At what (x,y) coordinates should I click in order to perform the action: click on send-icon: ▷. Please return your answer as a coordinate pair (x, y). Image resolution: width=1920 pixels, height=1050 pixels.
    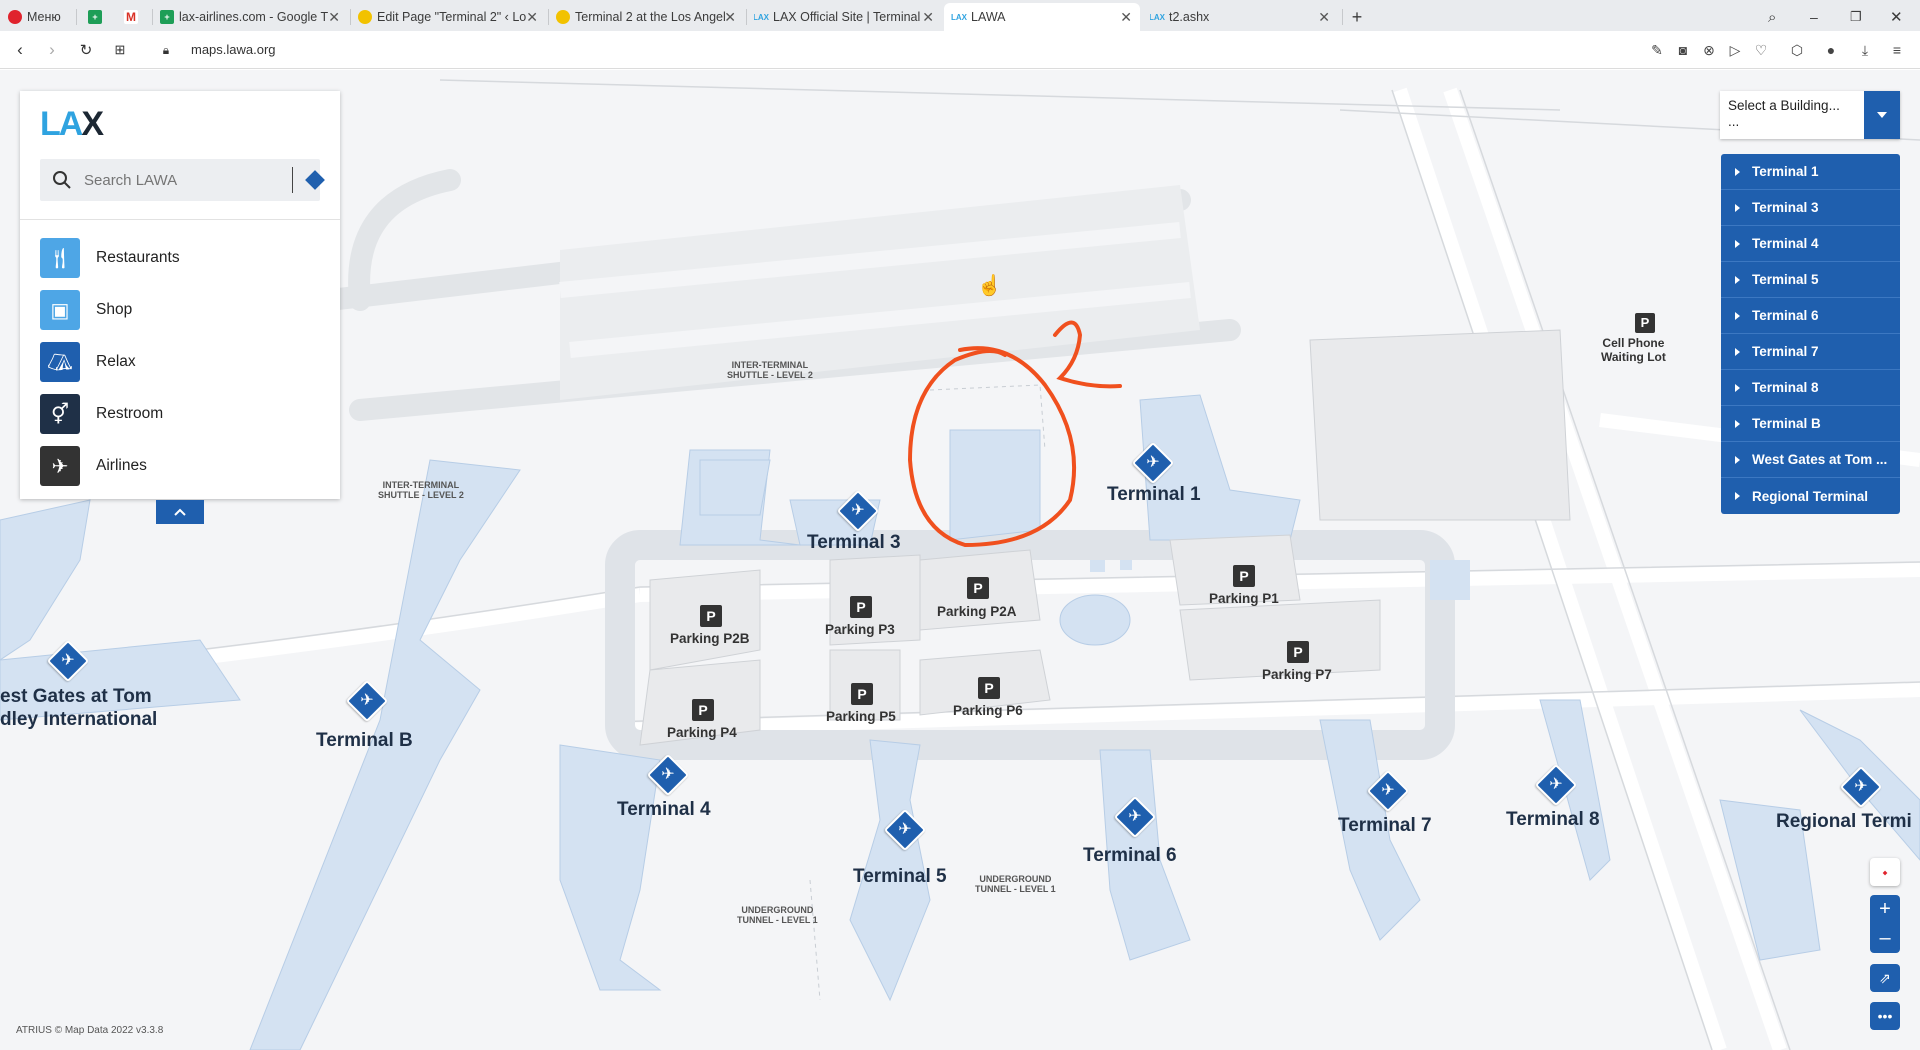
    Looking at the image, I should click on (1735, 50).